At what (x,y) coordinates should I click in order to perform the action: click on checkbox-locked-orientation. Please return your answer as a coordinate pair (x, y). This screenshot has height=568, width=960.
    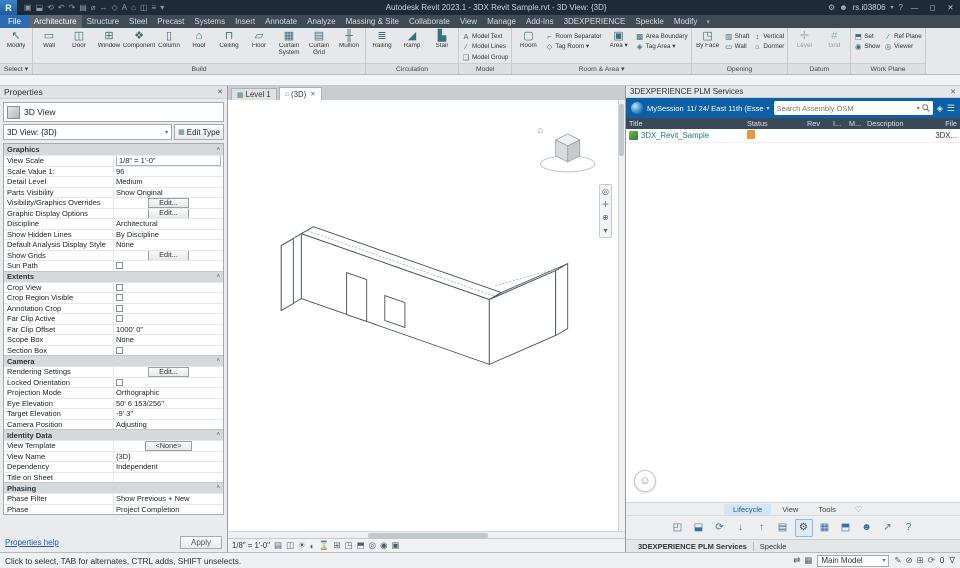
    Looking at the image, I should click on (119, 382).